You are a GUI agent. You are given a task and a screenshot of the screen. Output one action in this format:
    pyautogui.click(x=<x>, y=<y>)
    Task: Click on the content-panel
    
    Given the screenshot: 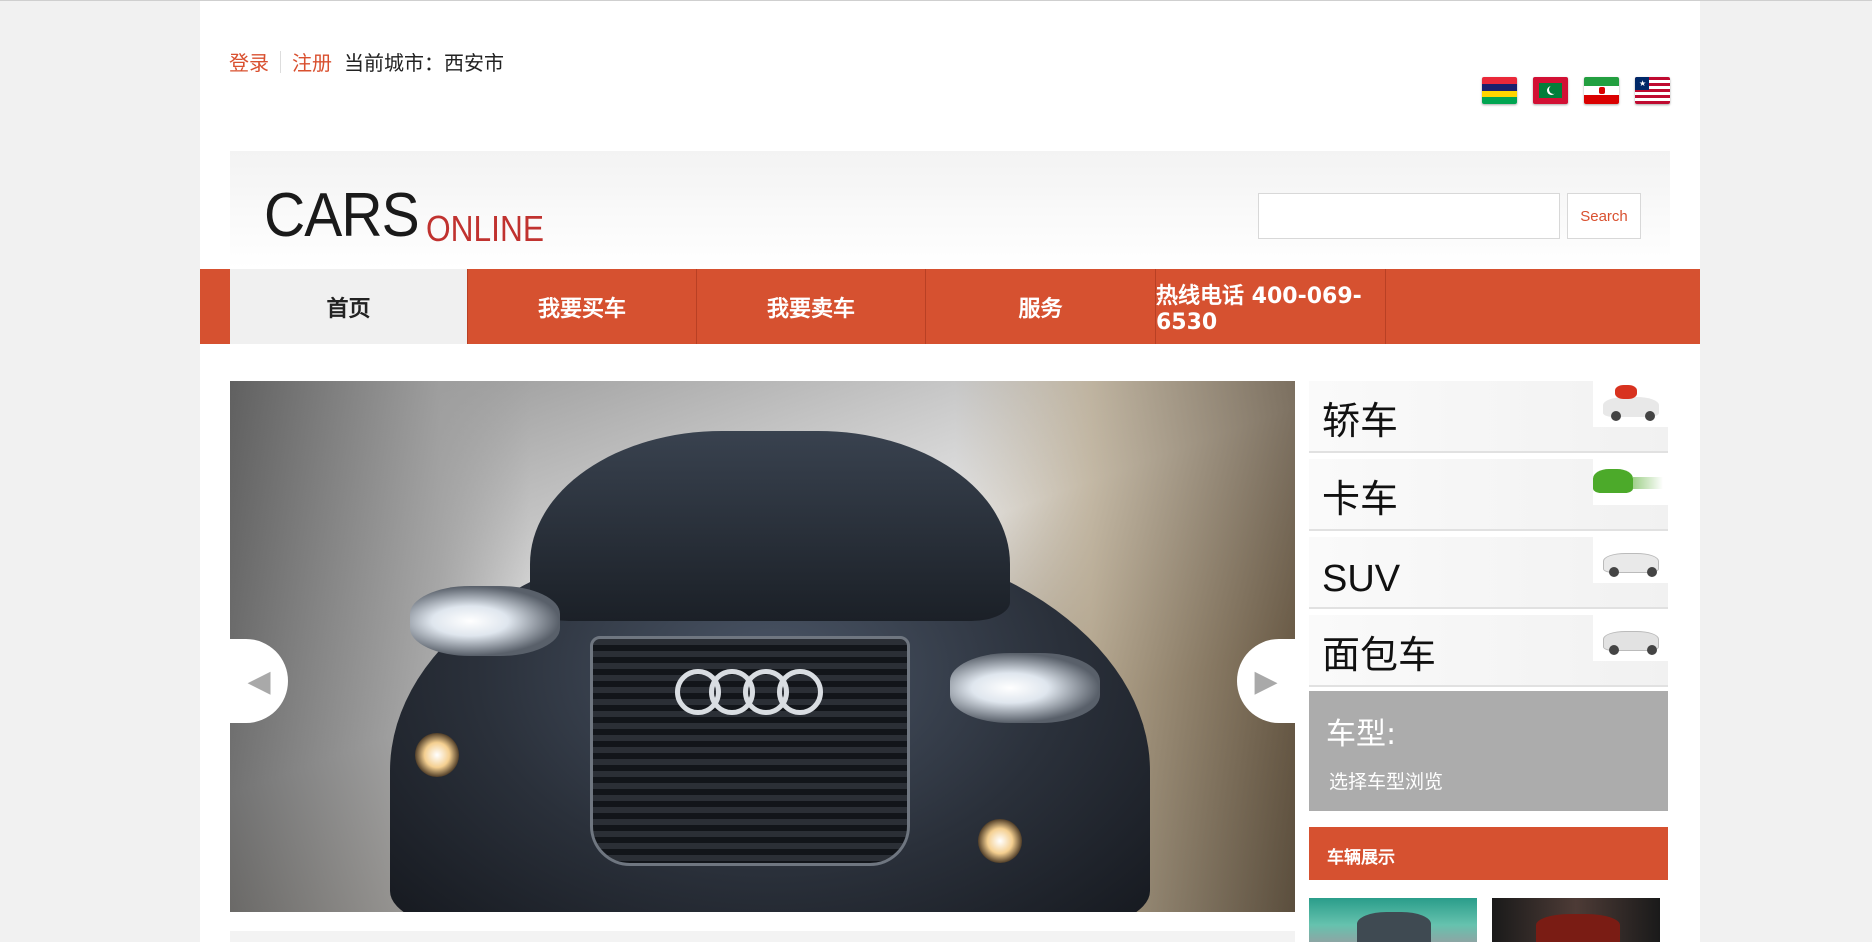 What is the action you would take?
    pyautogui.click(x=762, y=936)
    